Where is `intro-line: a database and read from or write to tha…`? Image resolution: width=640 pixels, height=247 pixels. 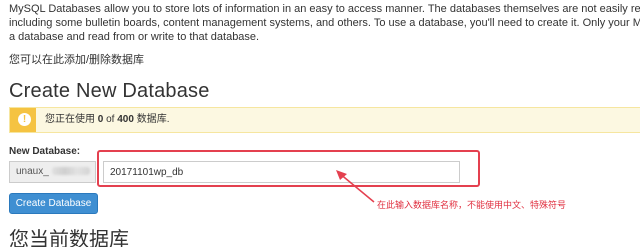
intro-line: a database and read from or write to tha… is located at coordinates (134, 37).